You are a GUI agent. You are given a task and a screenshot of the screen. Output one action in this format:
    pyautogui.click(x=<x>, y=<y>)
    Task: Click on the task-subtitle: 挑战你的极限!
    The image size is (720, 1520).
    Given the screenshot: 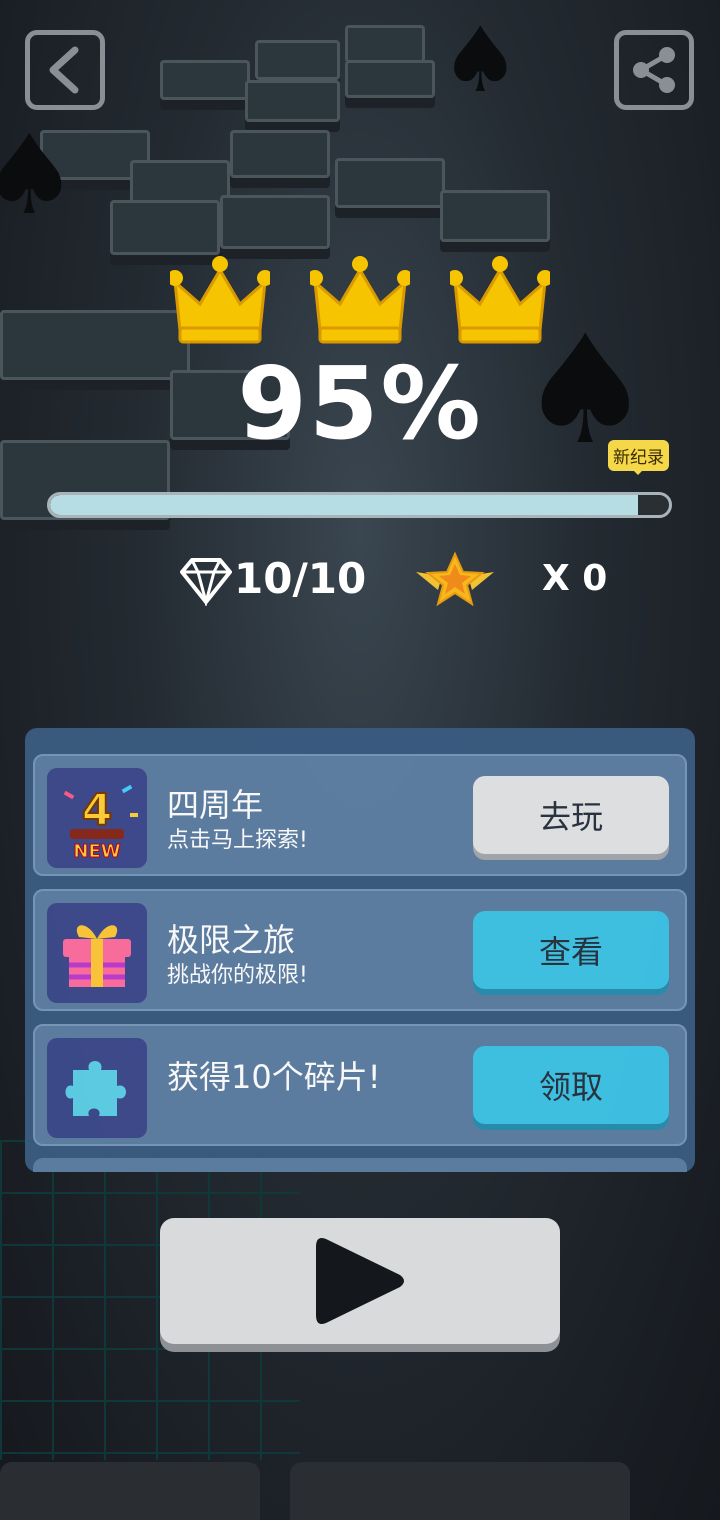 What is the action you would take?
    pyautogui.click(x=237, y=975)
    